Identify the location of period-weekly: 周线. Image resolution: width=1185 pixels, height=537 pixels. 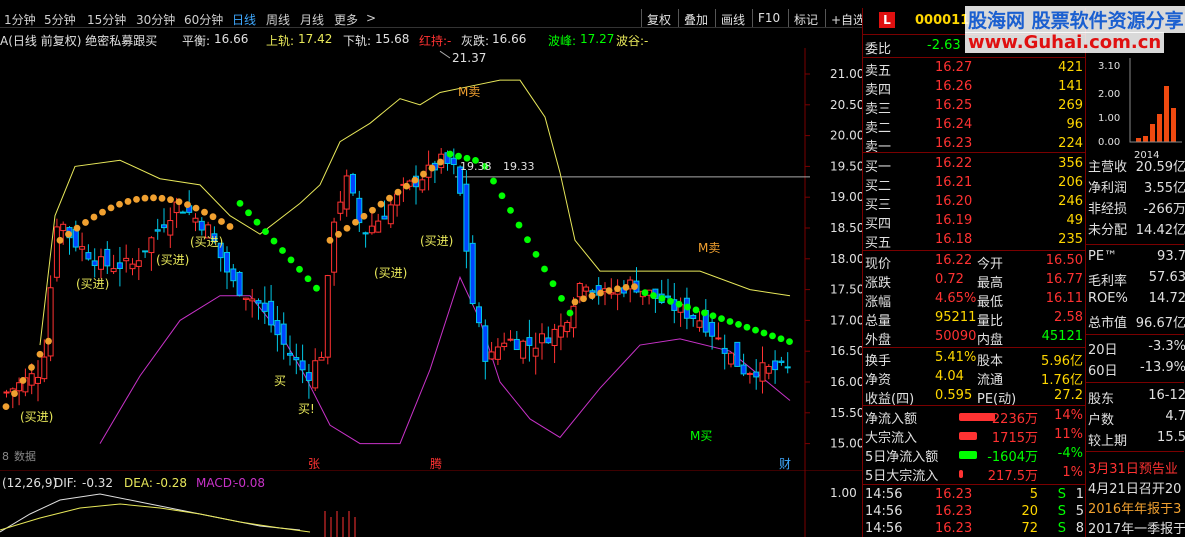
(278, 19).